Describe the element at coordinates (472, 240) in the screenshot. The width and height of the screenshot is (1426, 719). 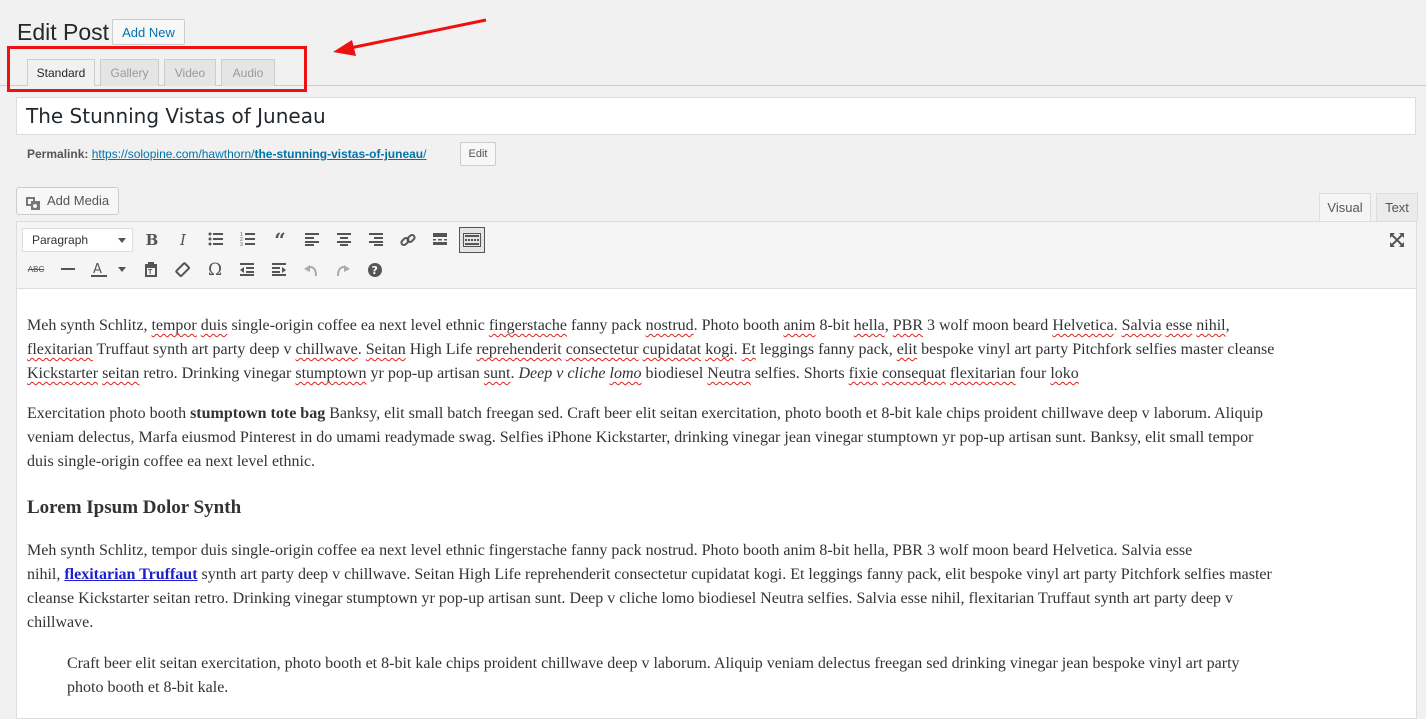
I see `toolbar-toggle-icon` at that location.